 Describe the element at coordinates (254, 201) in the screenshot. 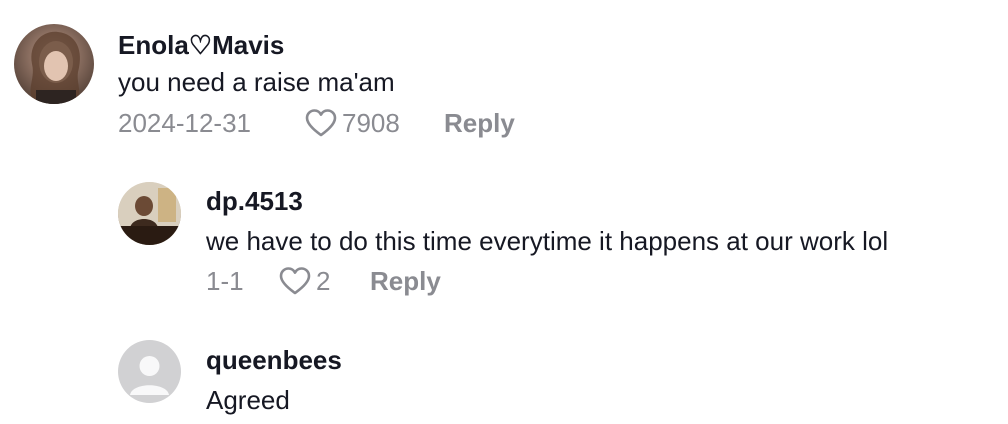

I see `comment-username: dp.4513` at that location.